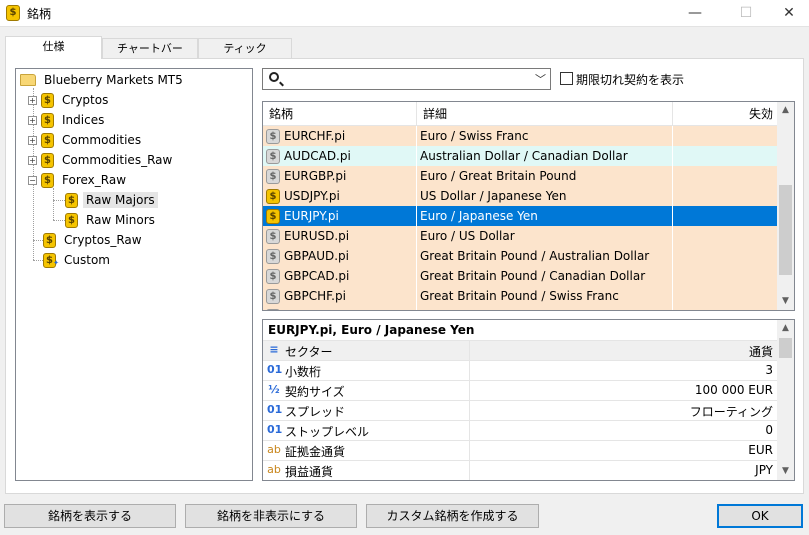  I want to click on tree-item-cryptos-raw: $ Cryptos_Raw, so click(94, 240).